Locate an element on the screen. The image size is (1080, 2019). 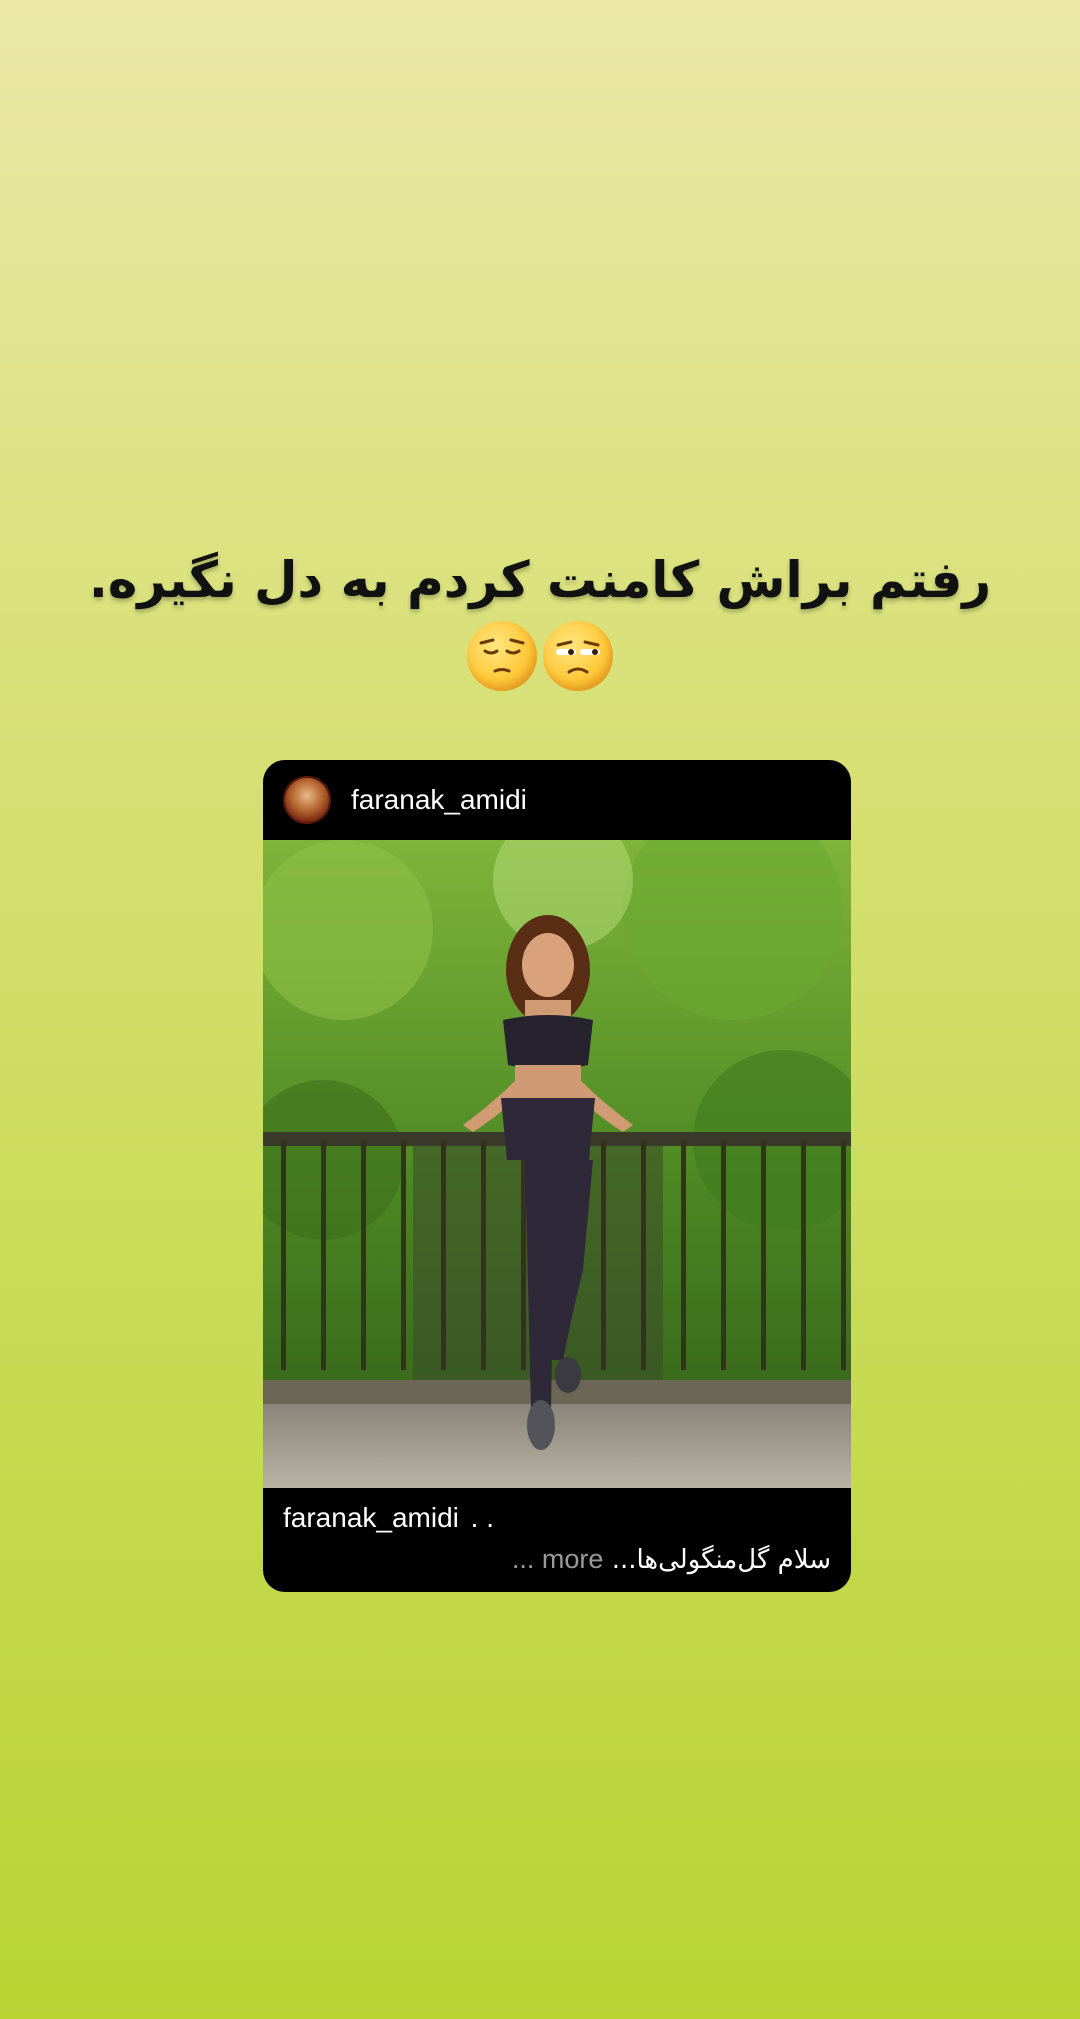
post-header: faranak_amidi is located at coordinates (557, 800).